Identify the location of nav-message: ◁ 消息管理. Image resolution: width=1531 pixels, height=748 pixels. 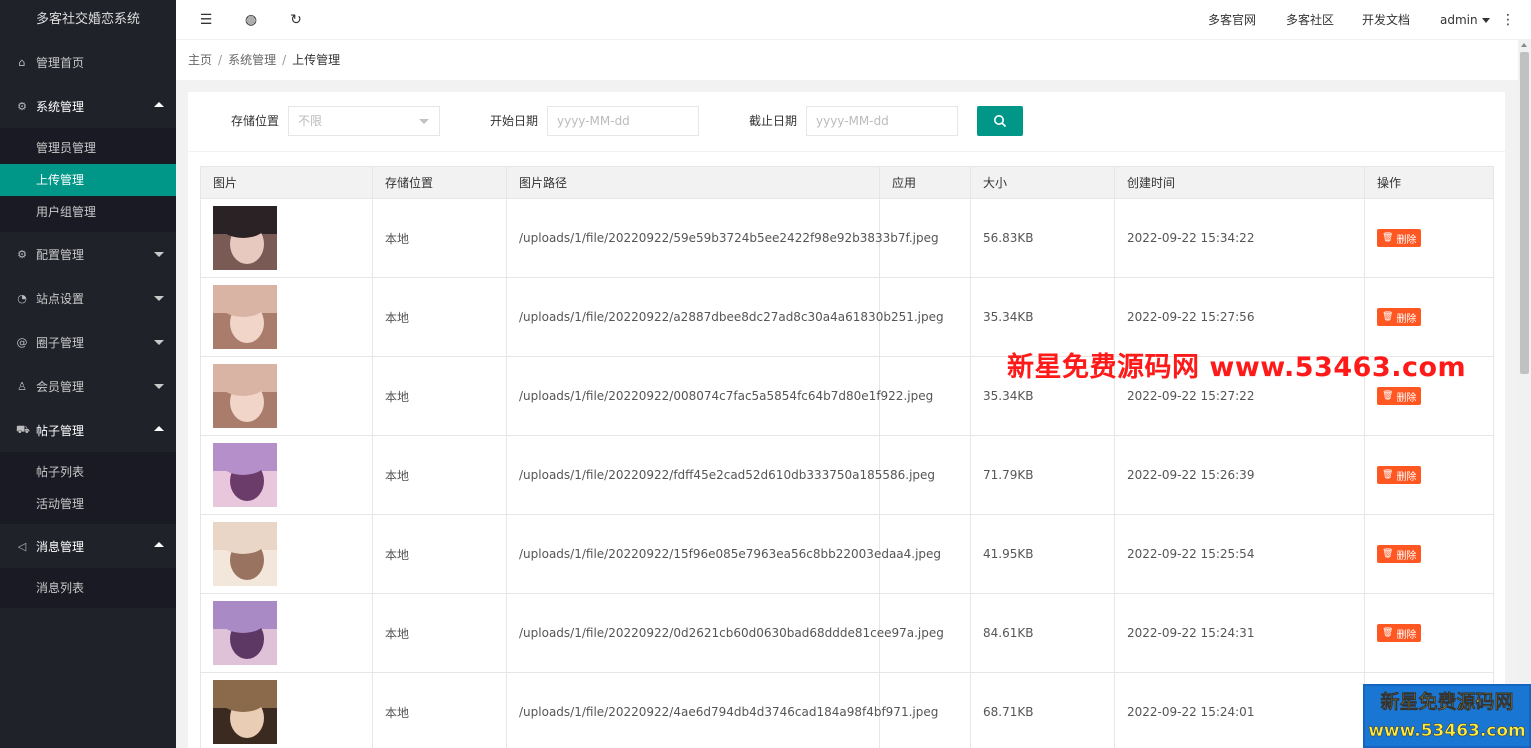
(88, 546).